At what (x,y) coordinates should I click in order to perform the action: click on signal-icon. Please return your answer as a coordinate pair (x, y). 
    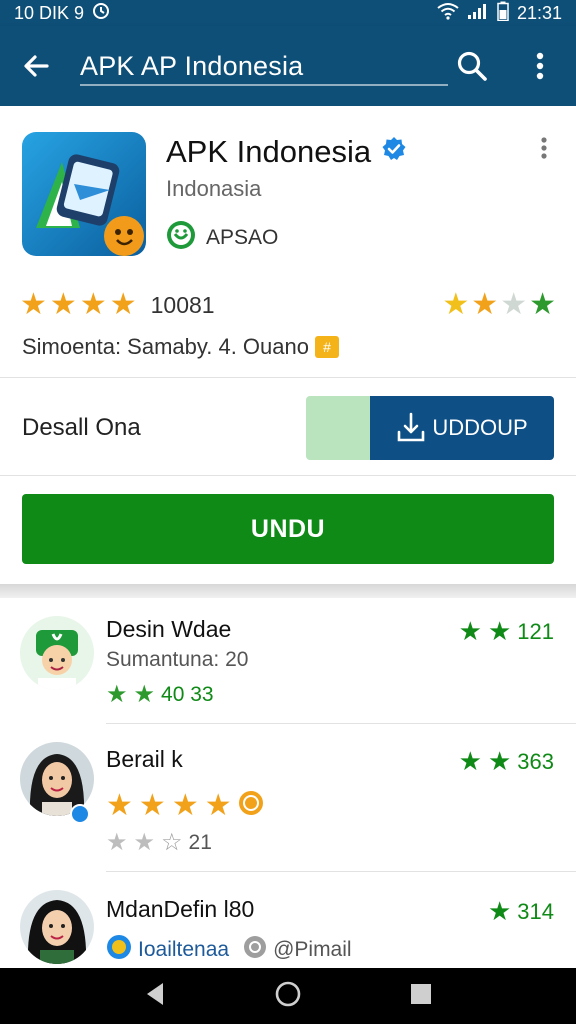
    Looking at the image, I should click on (478, 13).